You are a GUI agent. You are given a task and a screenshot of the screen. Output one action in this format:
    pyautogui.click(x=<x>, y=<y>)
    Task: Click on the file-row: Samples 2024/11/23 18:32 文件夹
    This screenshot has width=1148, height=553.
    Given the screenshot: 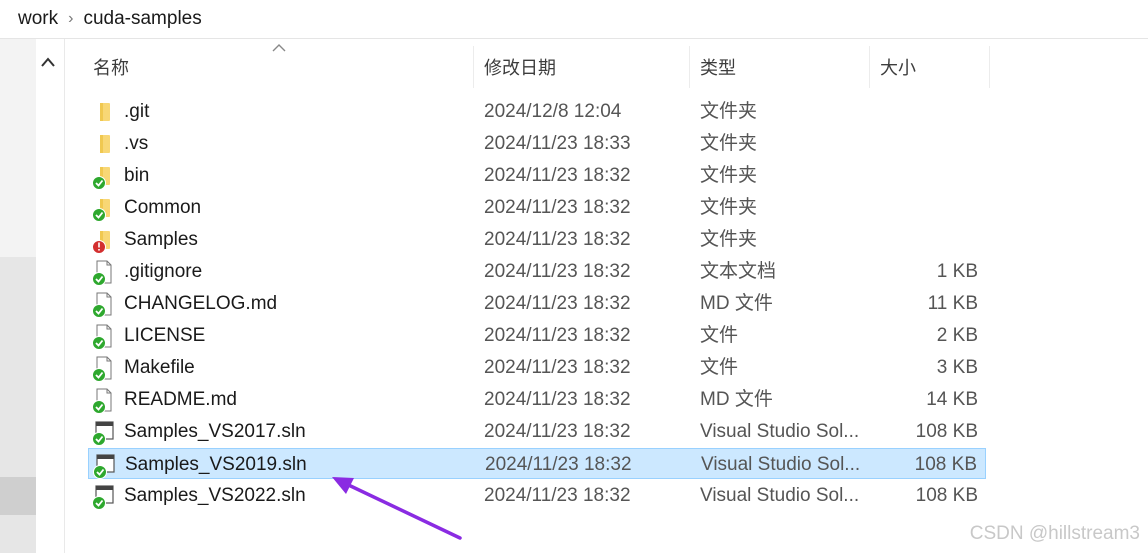 What is the action you would take?
    pyautogui.click(x=537, y=239)
    